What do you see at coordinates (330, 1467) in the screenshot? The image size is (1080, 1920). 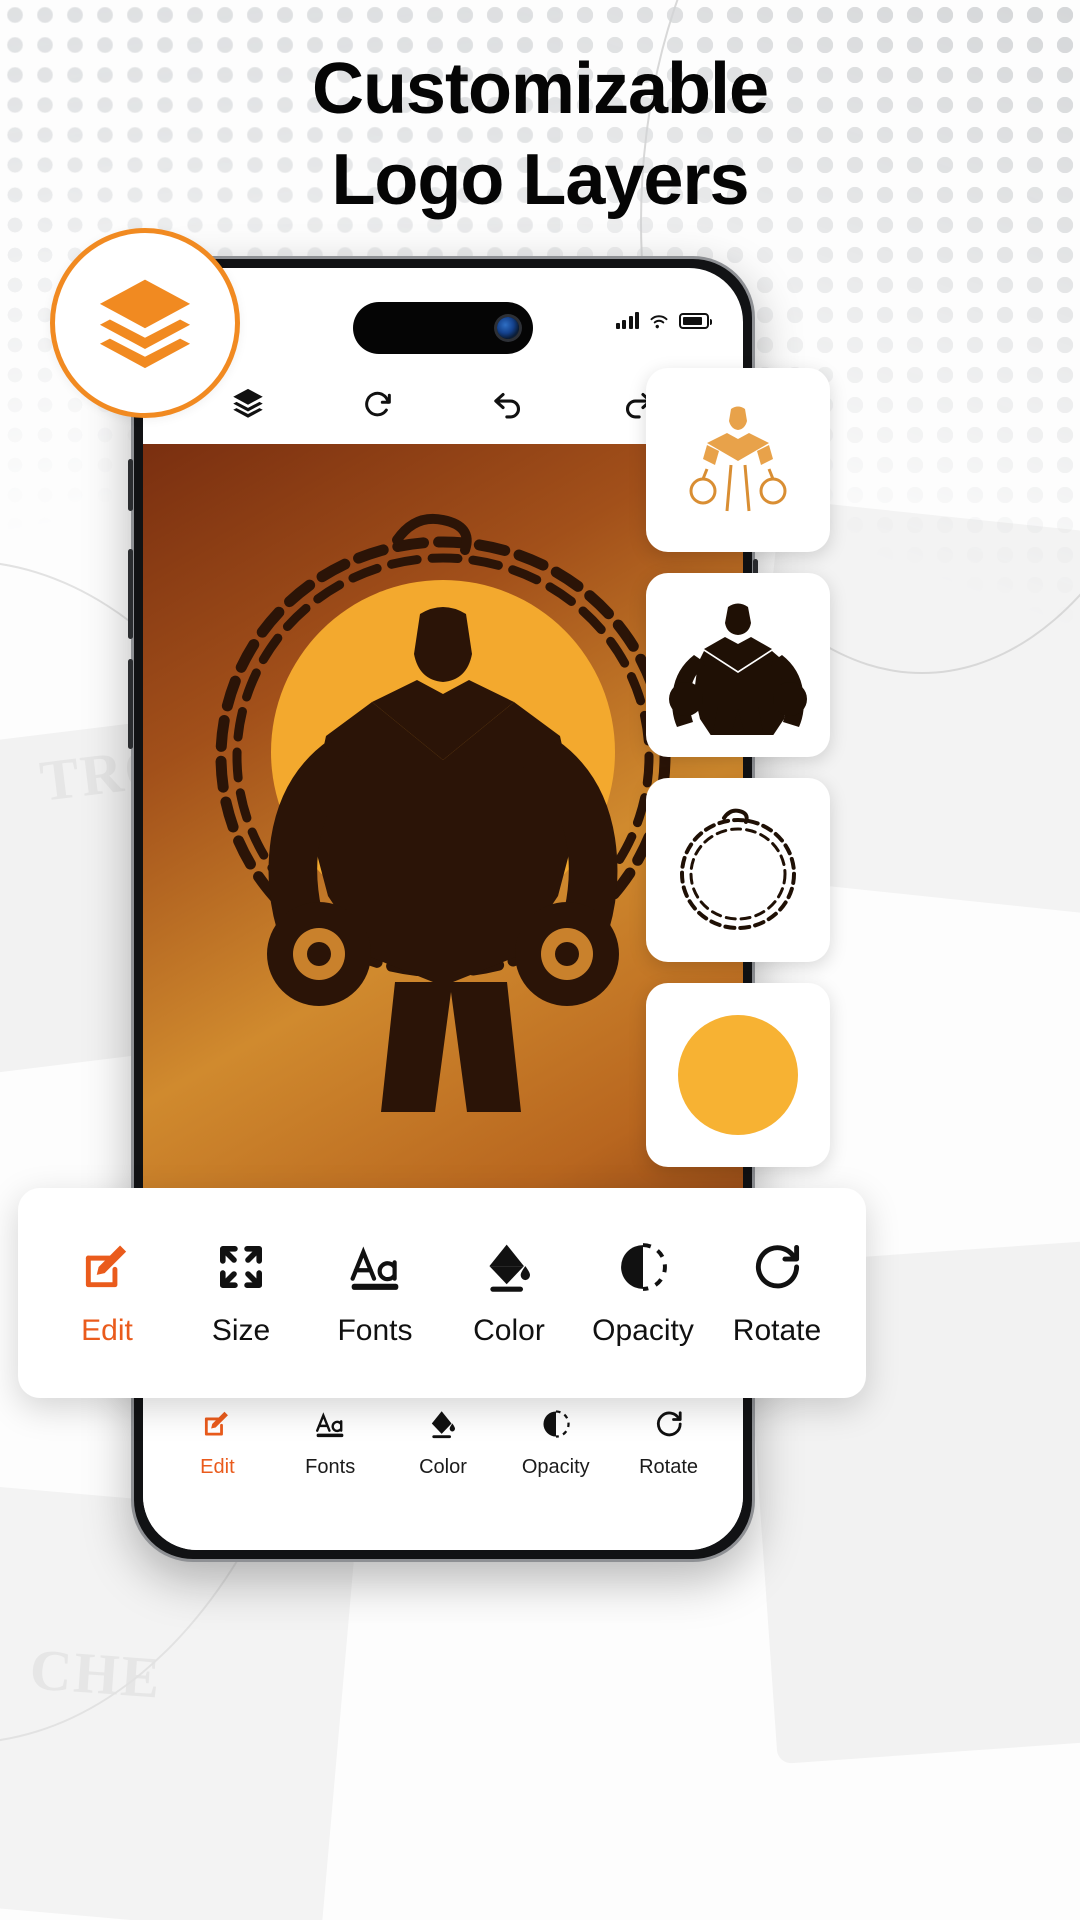 I see `bottom-bar-label: Fonts` at bounding box center [330, 1467].